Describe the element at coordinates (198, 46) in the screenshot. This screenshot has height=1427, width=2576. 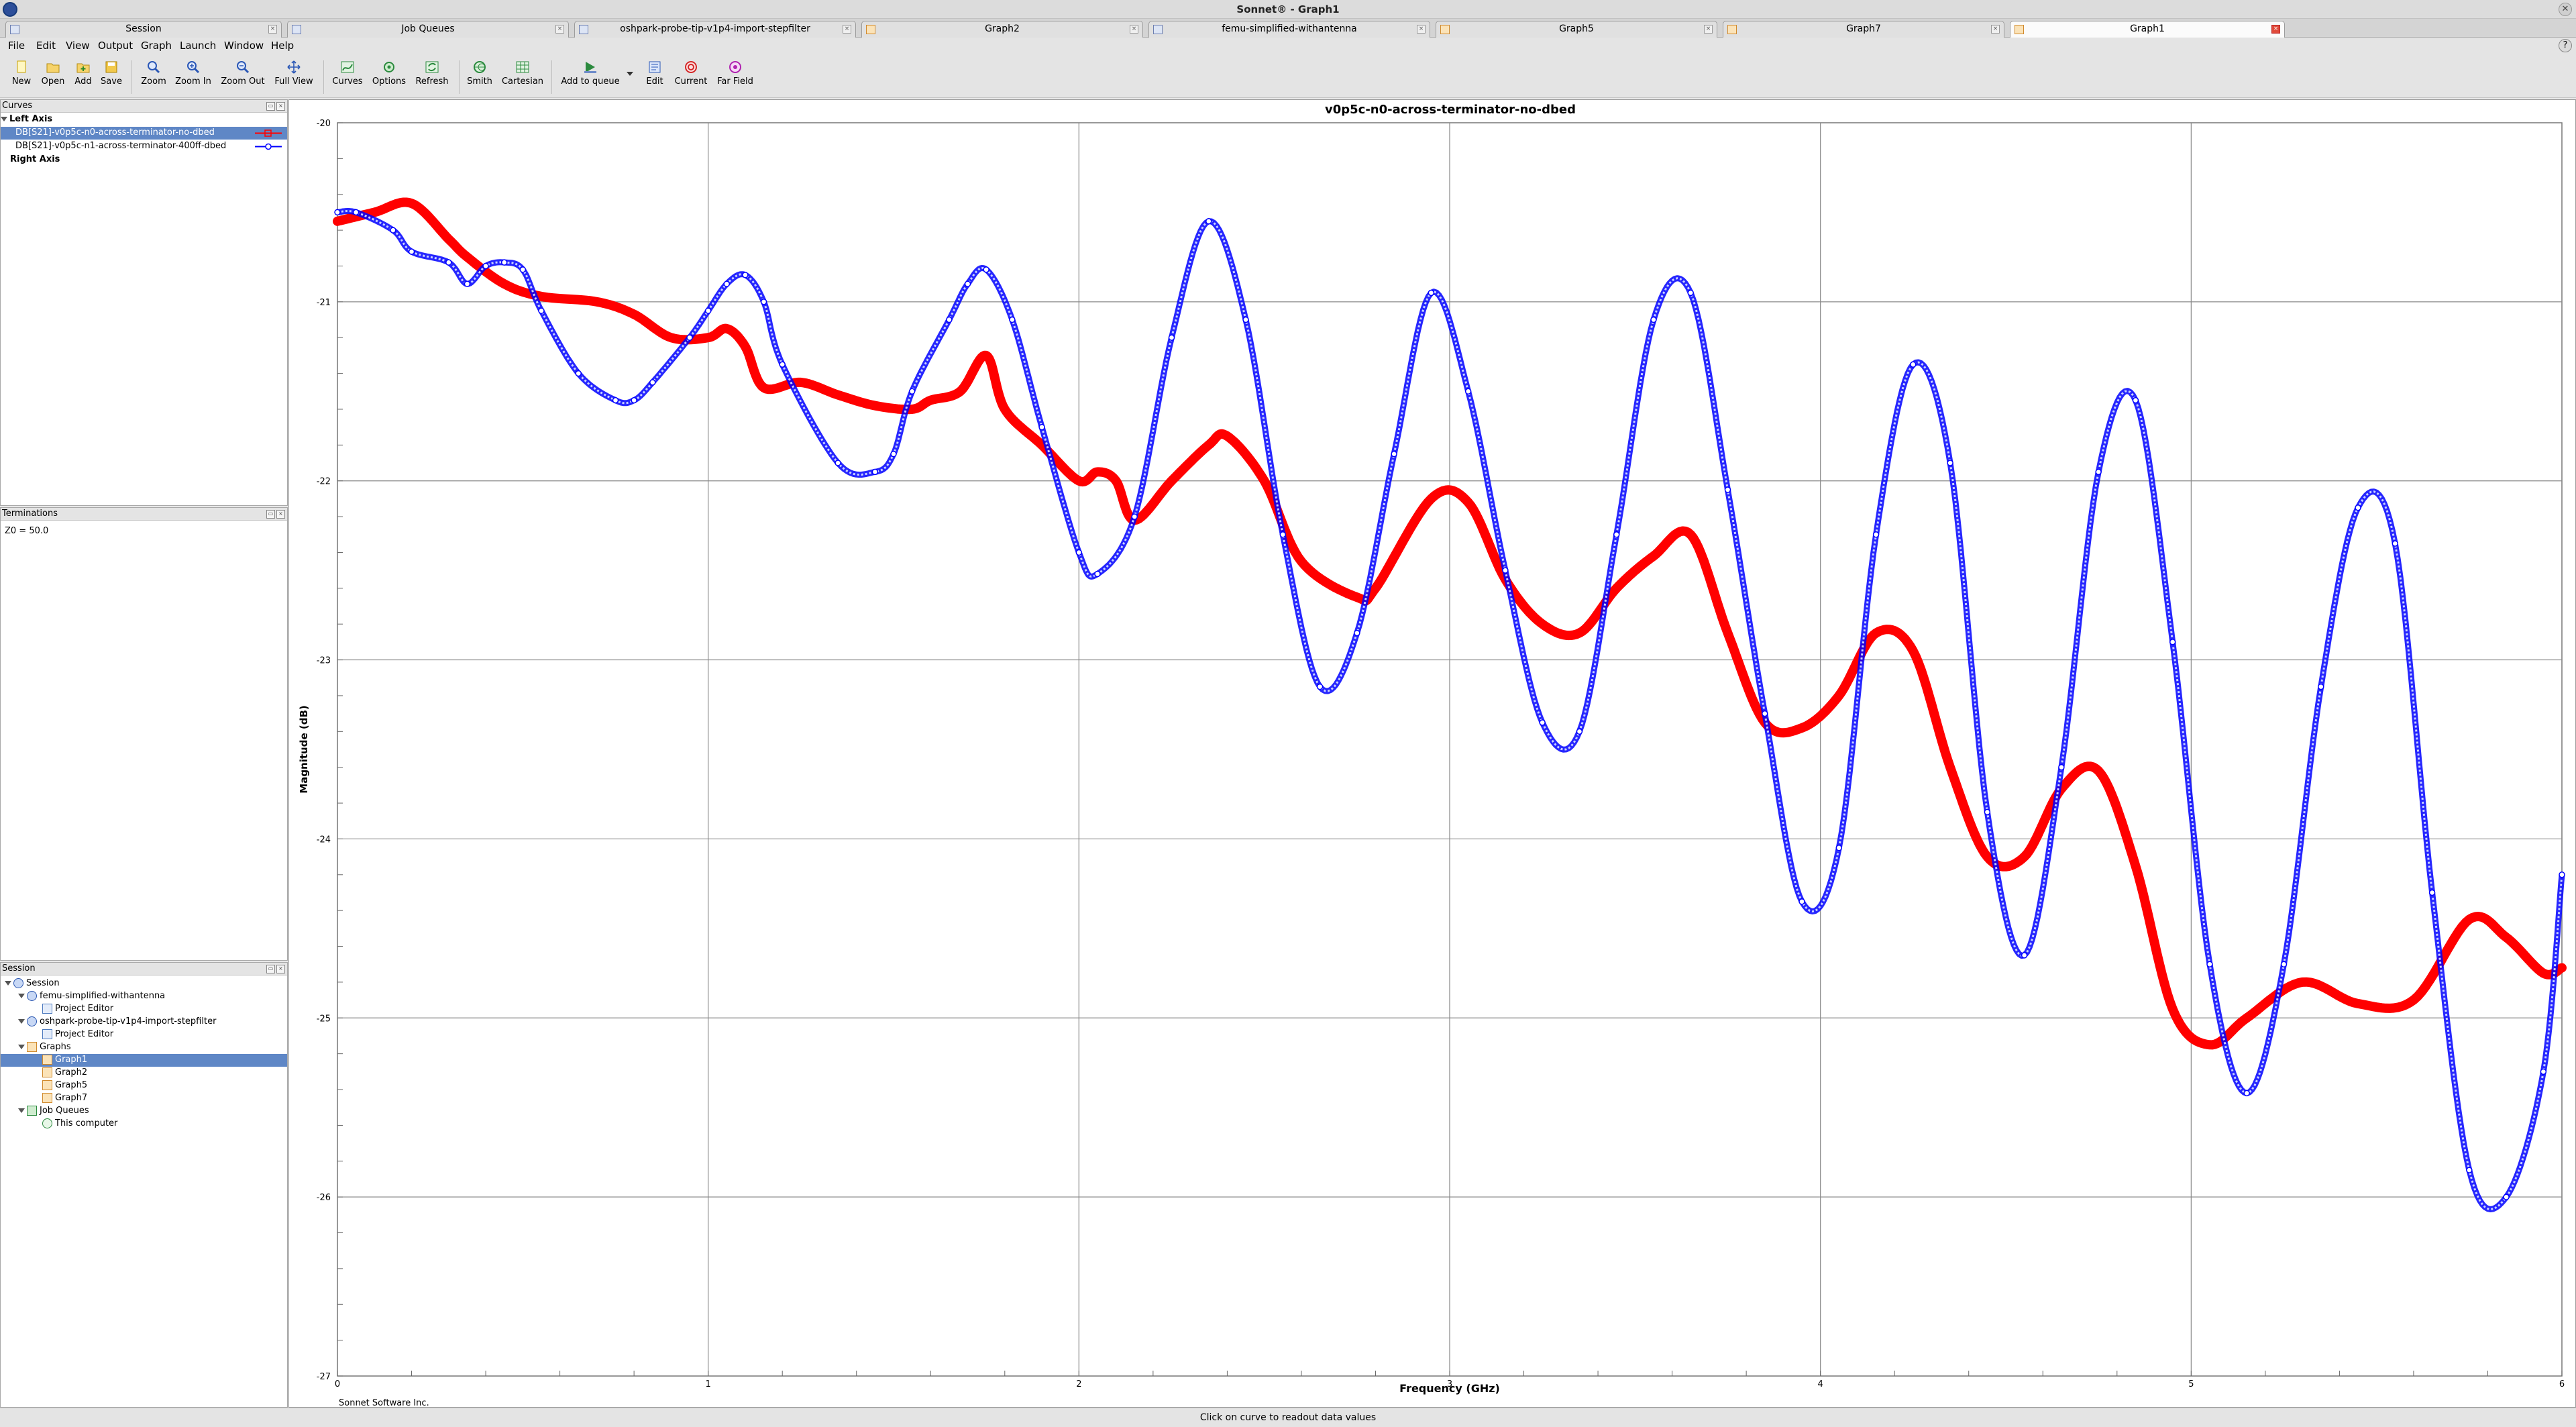
I see `menu-launch: Launch` at that location.